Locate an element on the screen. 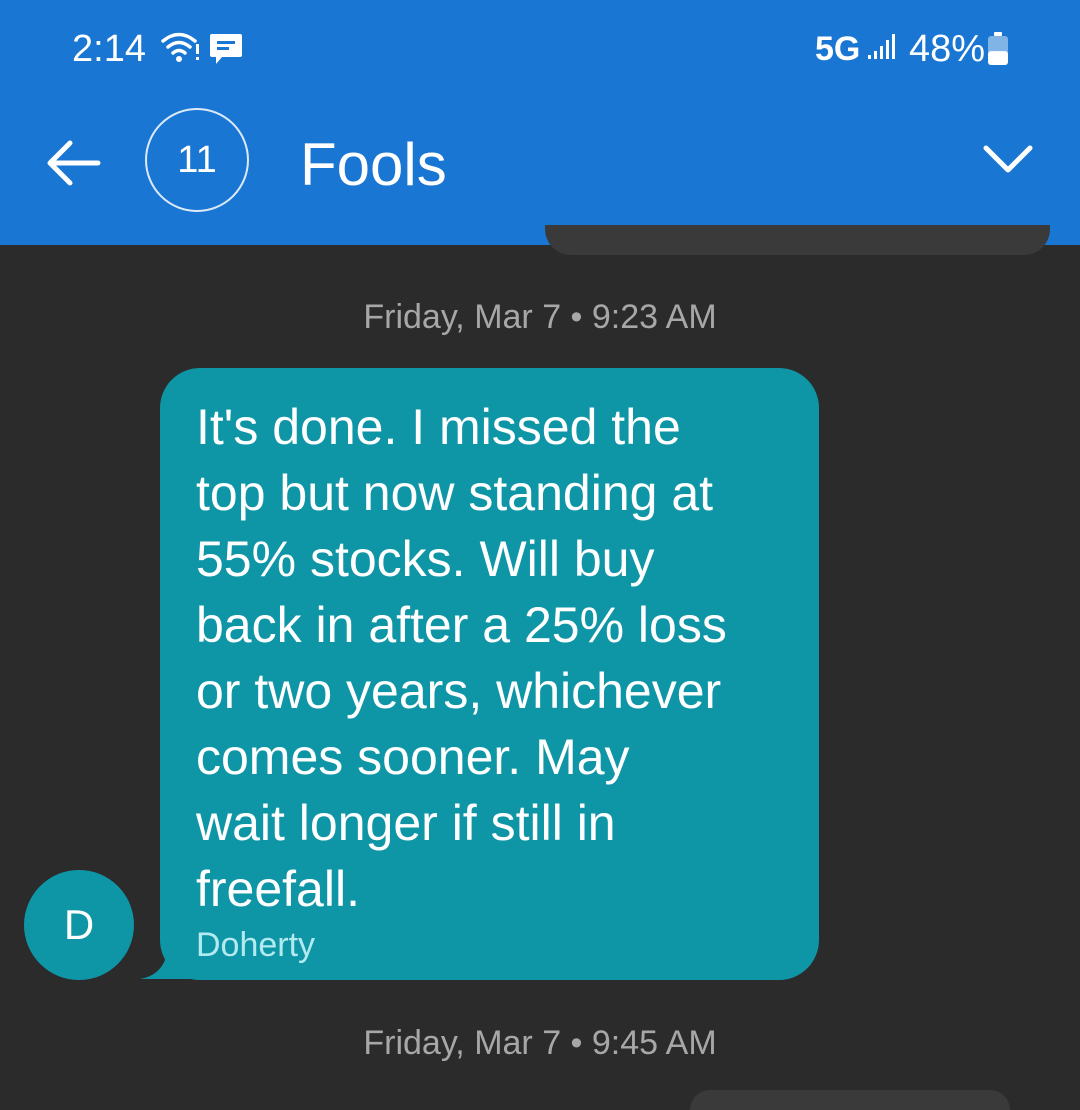 The width and height of the screenshot is (1080, 1110). avatar: D is located at coordinates (79, 925).